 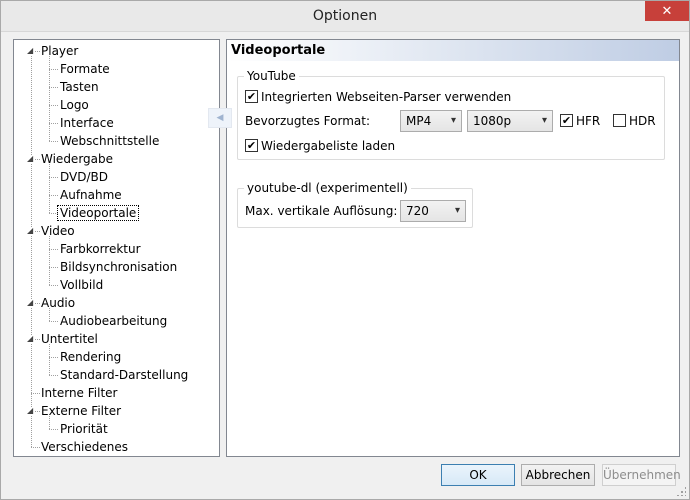 I want to click on tree-item-dvd-bd: DVD/BD, so click(x=84, y=177).